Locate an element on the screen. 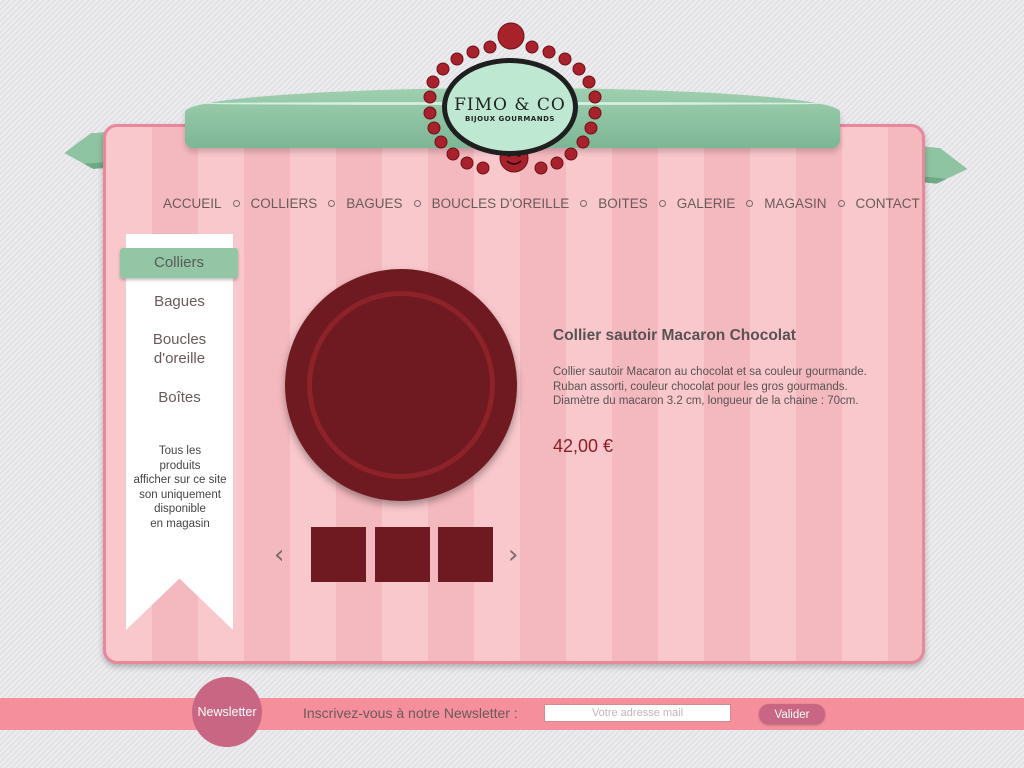 The image size is (1024, 768). newsletter-submit-button: Valider is located at coordinates (792, 714).